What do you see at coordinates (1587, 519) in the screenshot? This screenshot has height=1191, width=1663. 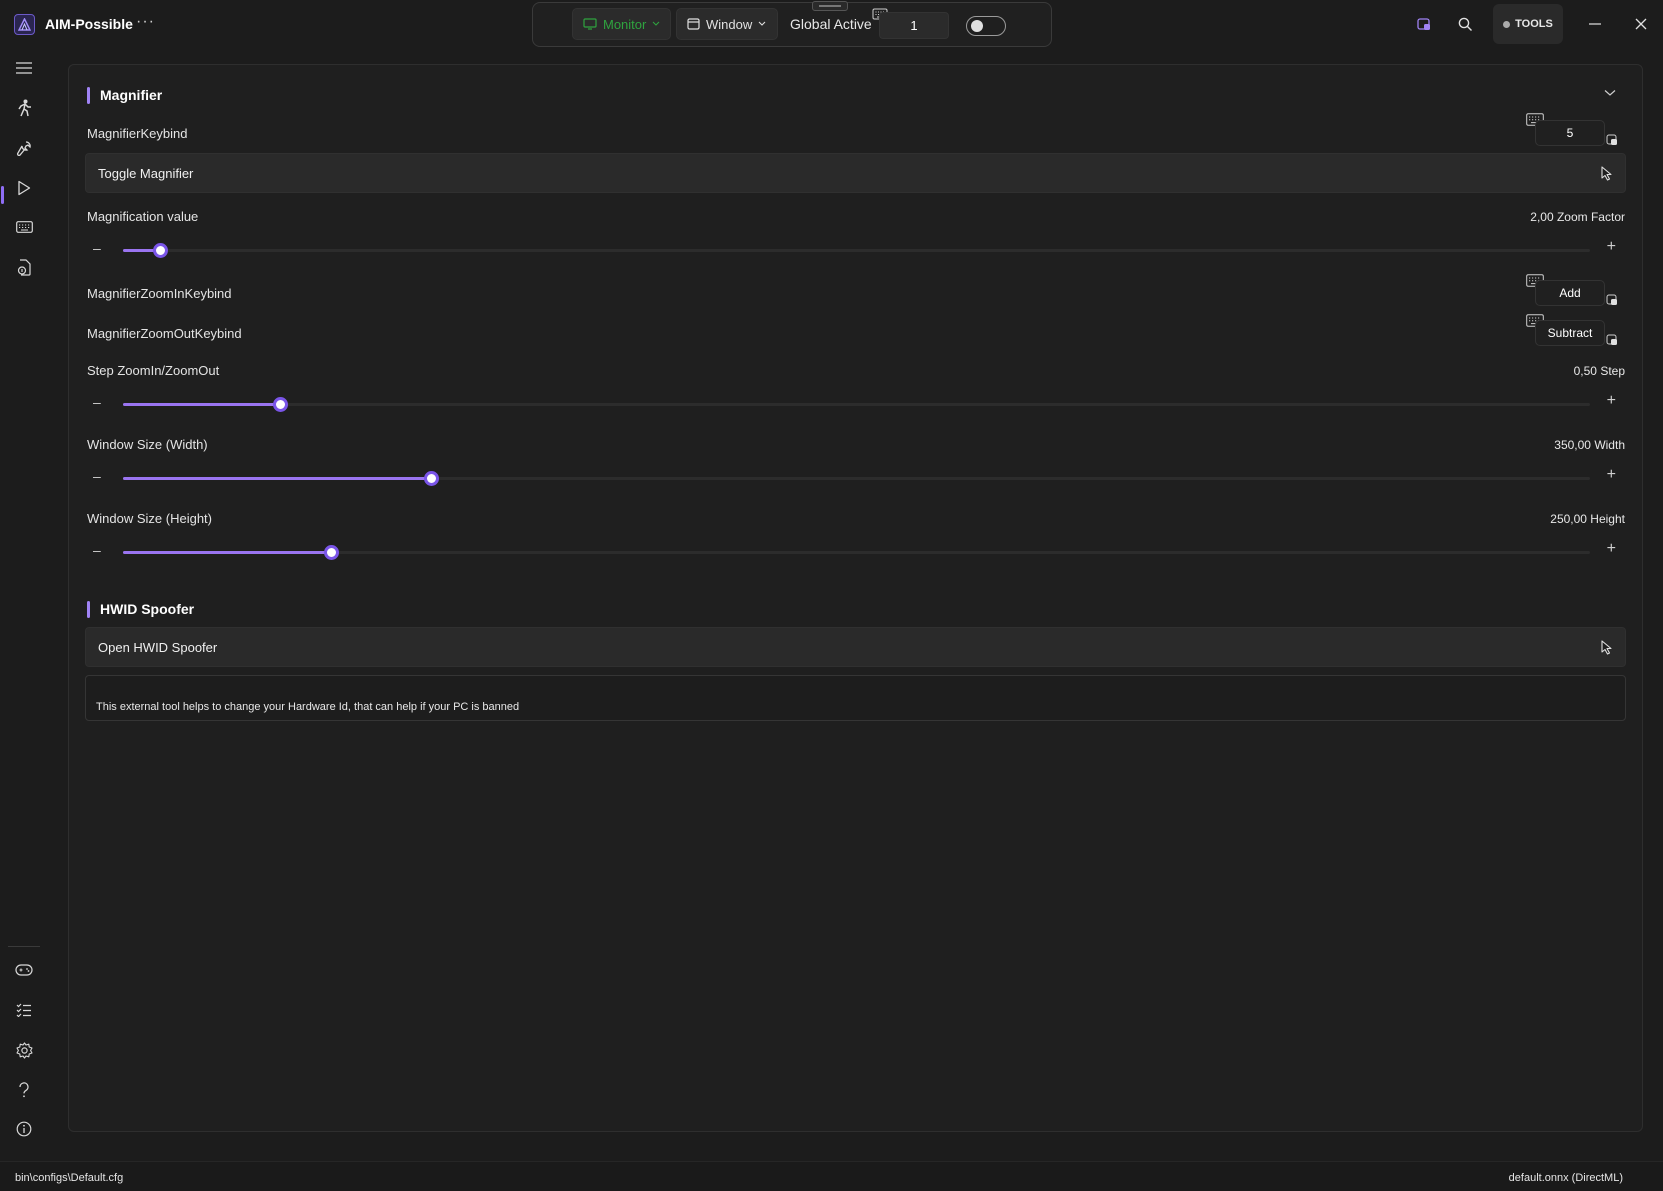 I see `window-height-readout: 250,00 Height` at bounding box center [1587, 519].